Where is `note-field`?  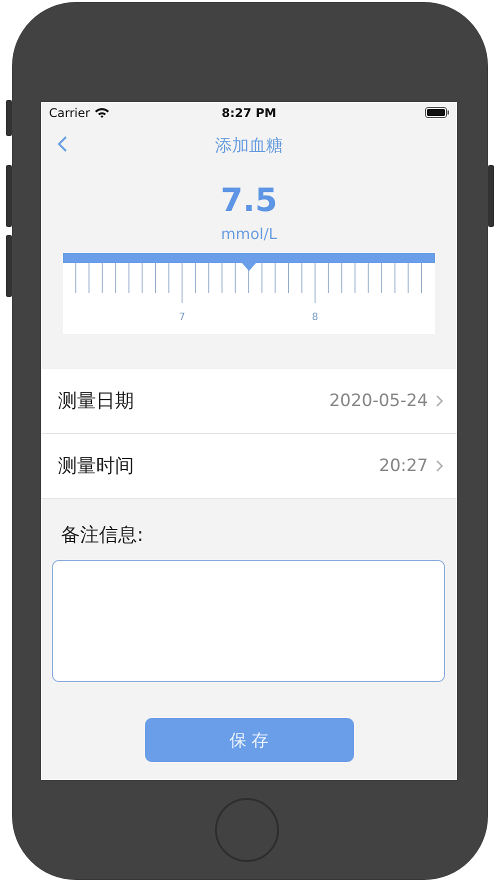
note-field is located at coordinates (248, 621).